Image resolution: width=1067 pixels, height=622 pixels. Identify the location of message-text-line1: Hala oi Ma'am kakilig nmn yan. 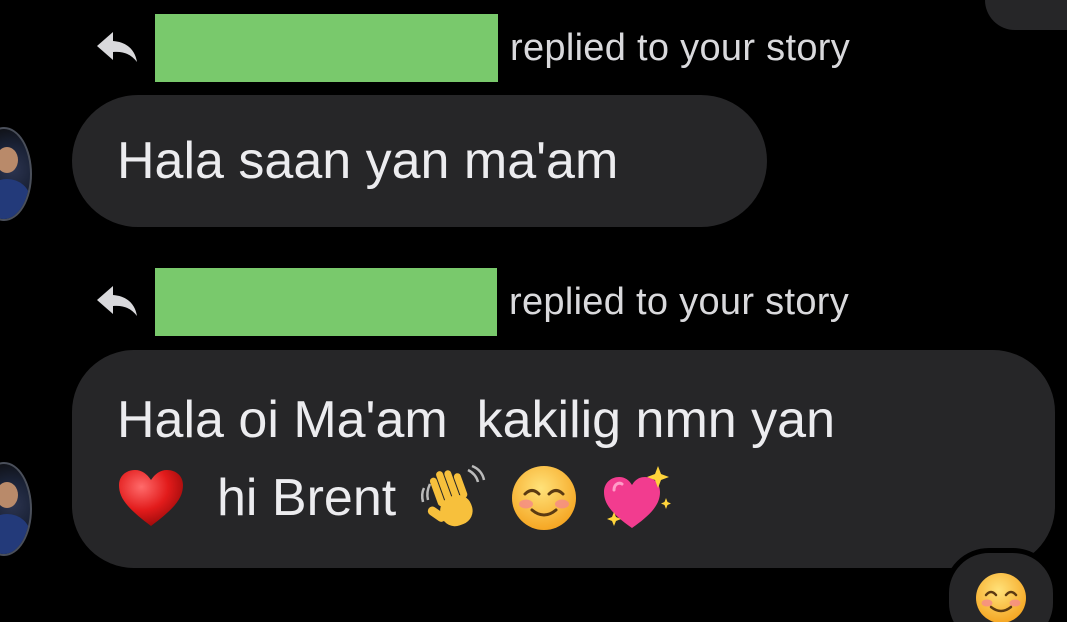
(476, 420).